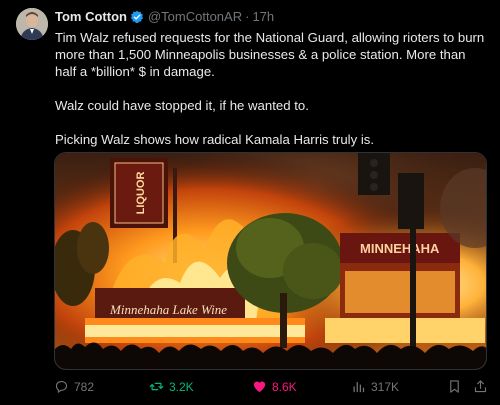  Describe the element at coordinates (181, 386) in the screenshot. I see `repost-count: 3.2K` at that location.